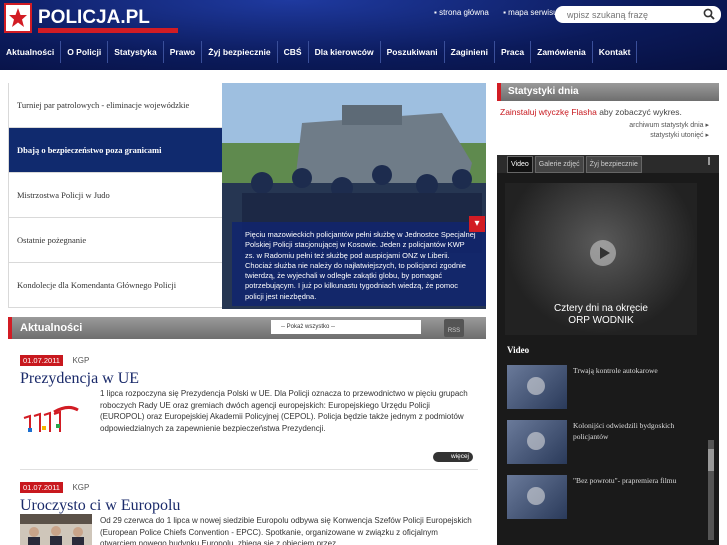 This screenshot has width=727, height=545. Describe the element at coordinates (603, 136) in the screenshot. I see `drowning-stats-link: statystyki utonięć ▸` at that location.